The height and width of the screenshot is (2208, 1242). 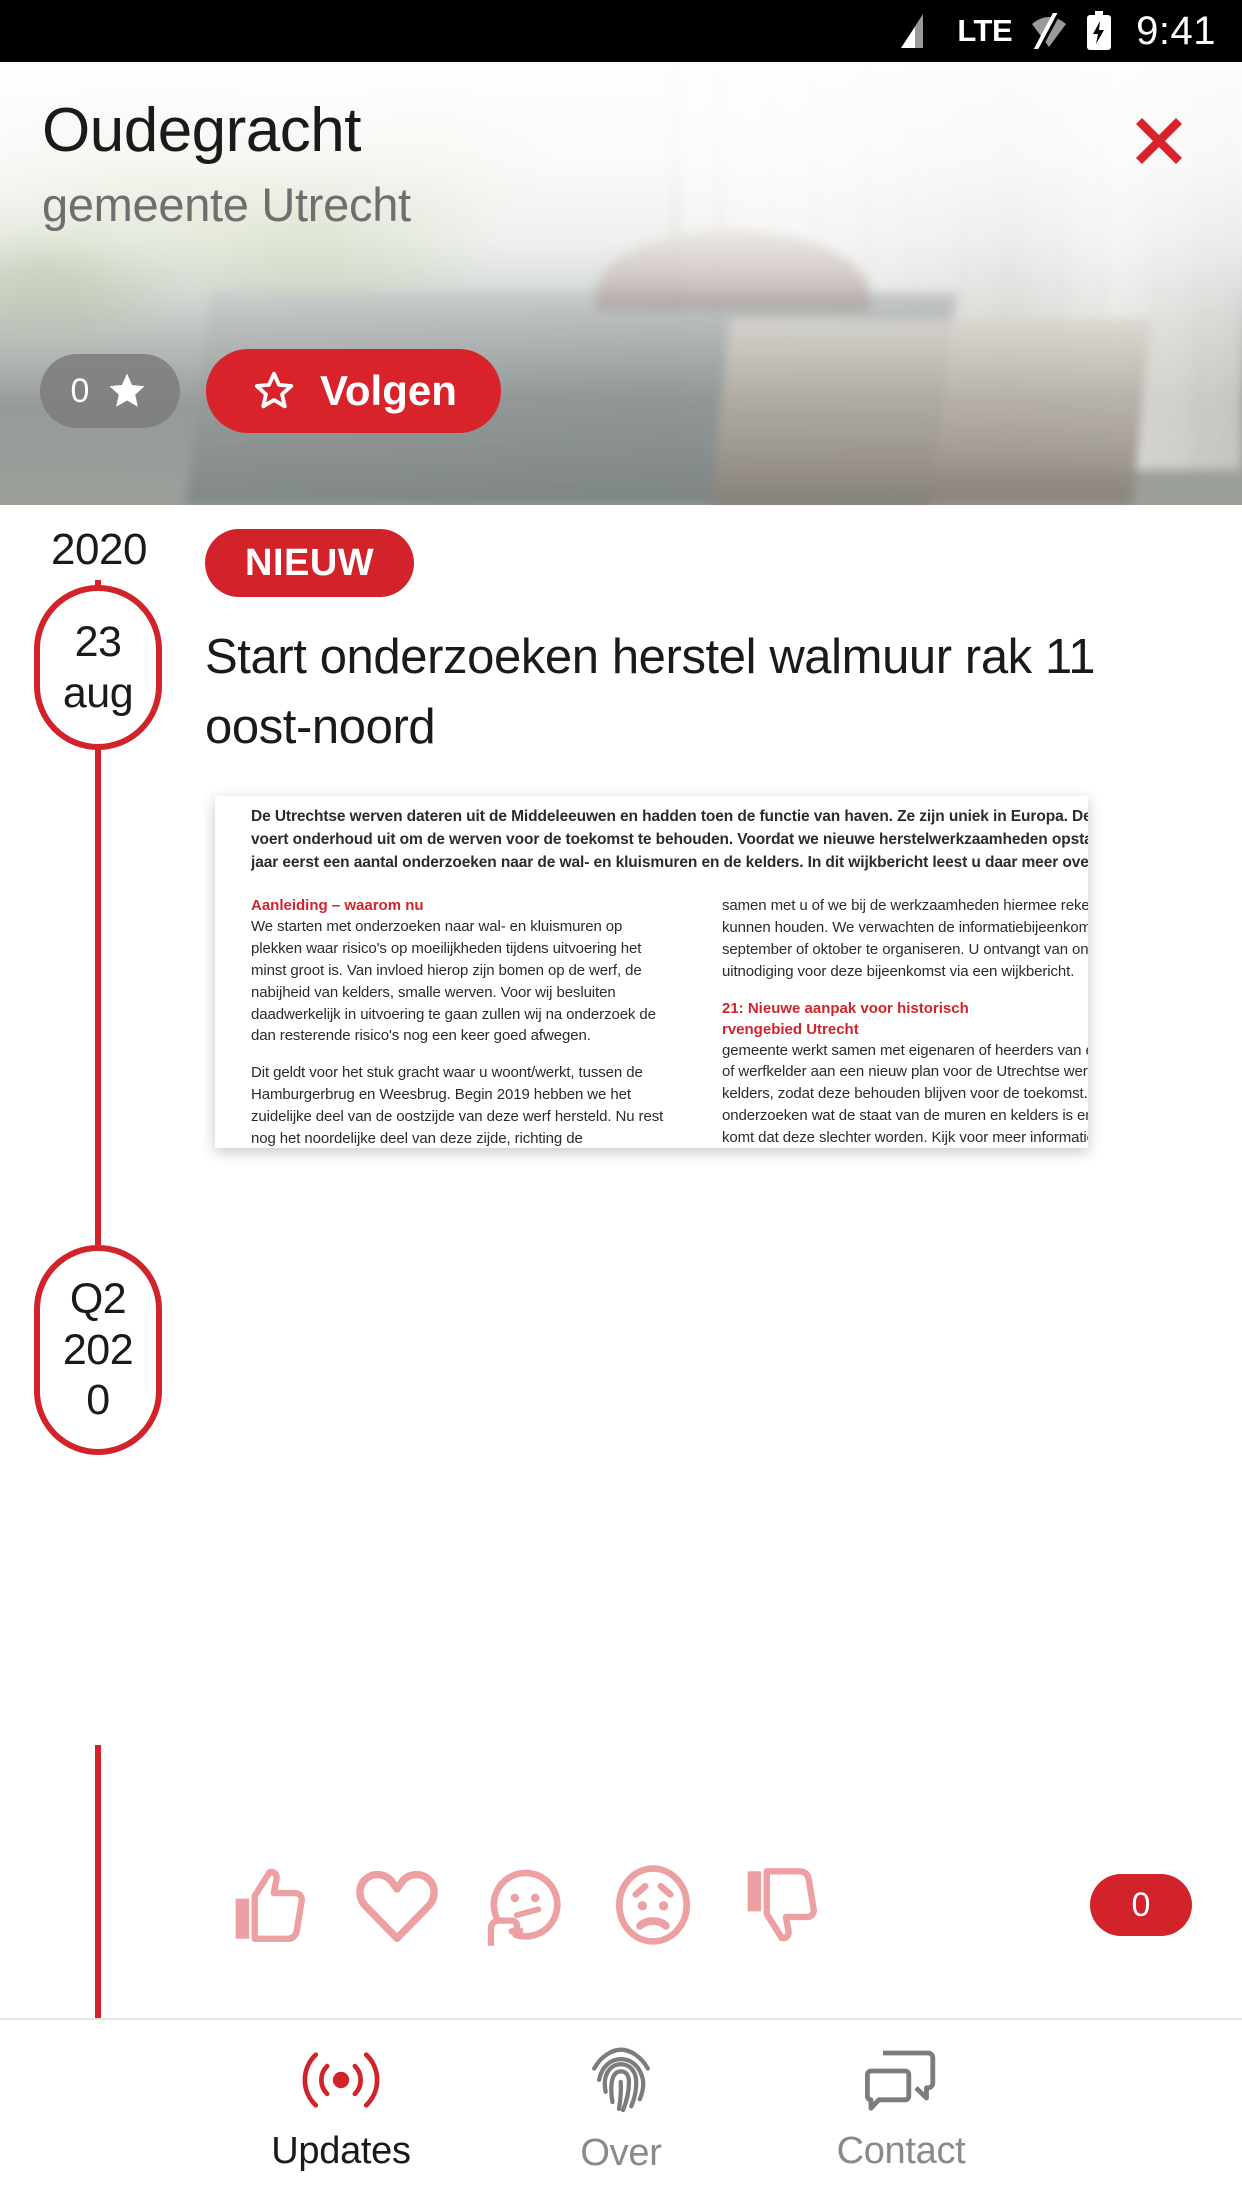 I want to click on clock: 9:41, so click(x=1176, y=30).